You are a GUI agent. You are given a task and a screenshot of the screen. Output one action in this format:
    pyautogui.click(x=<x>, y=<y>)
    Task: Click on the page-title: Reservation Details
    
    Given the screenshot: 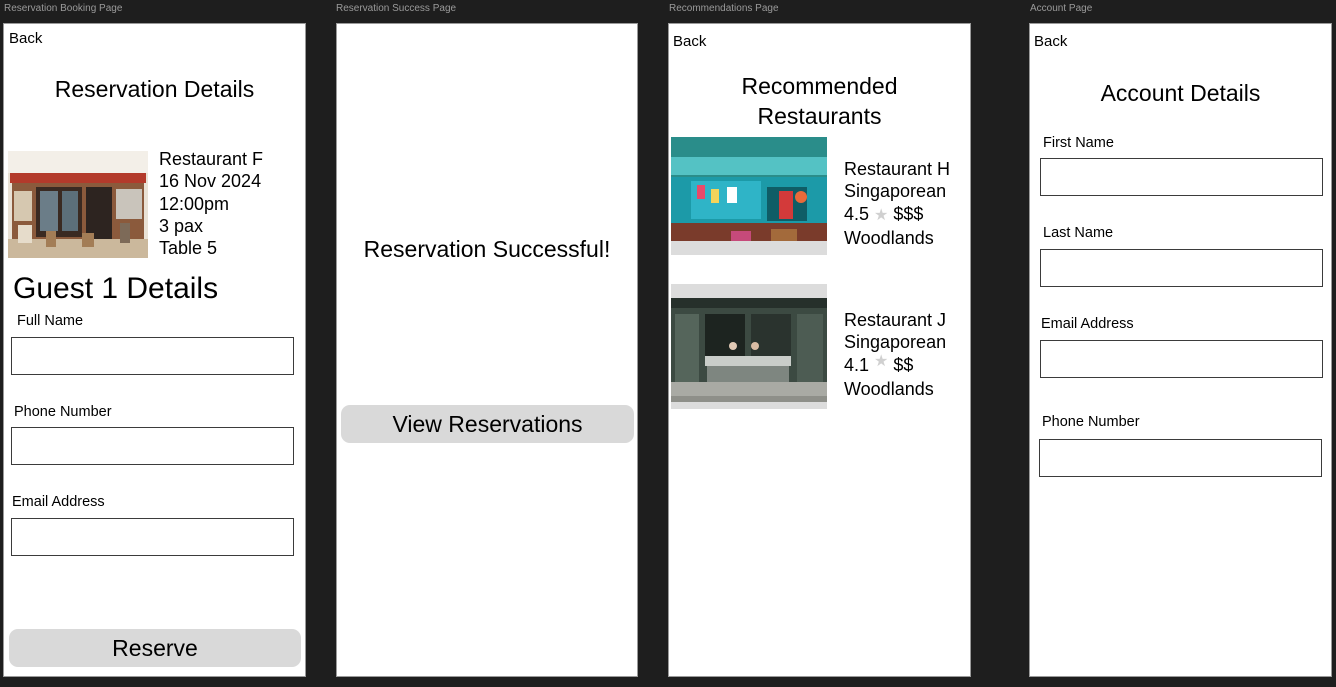 What is the action you would take?
    pyautogui.click(x=154, y=89)
    